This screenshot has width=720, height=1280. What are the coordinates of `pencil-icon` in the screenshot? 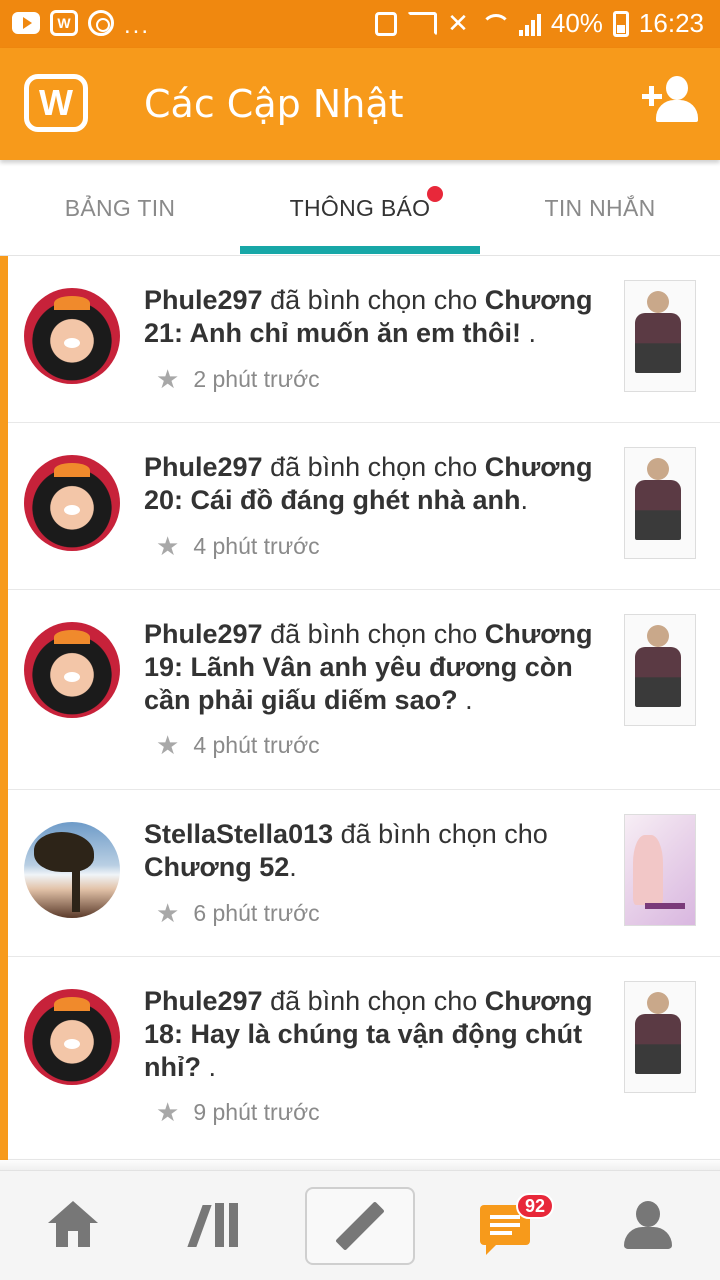 It's located at (360, 1226).